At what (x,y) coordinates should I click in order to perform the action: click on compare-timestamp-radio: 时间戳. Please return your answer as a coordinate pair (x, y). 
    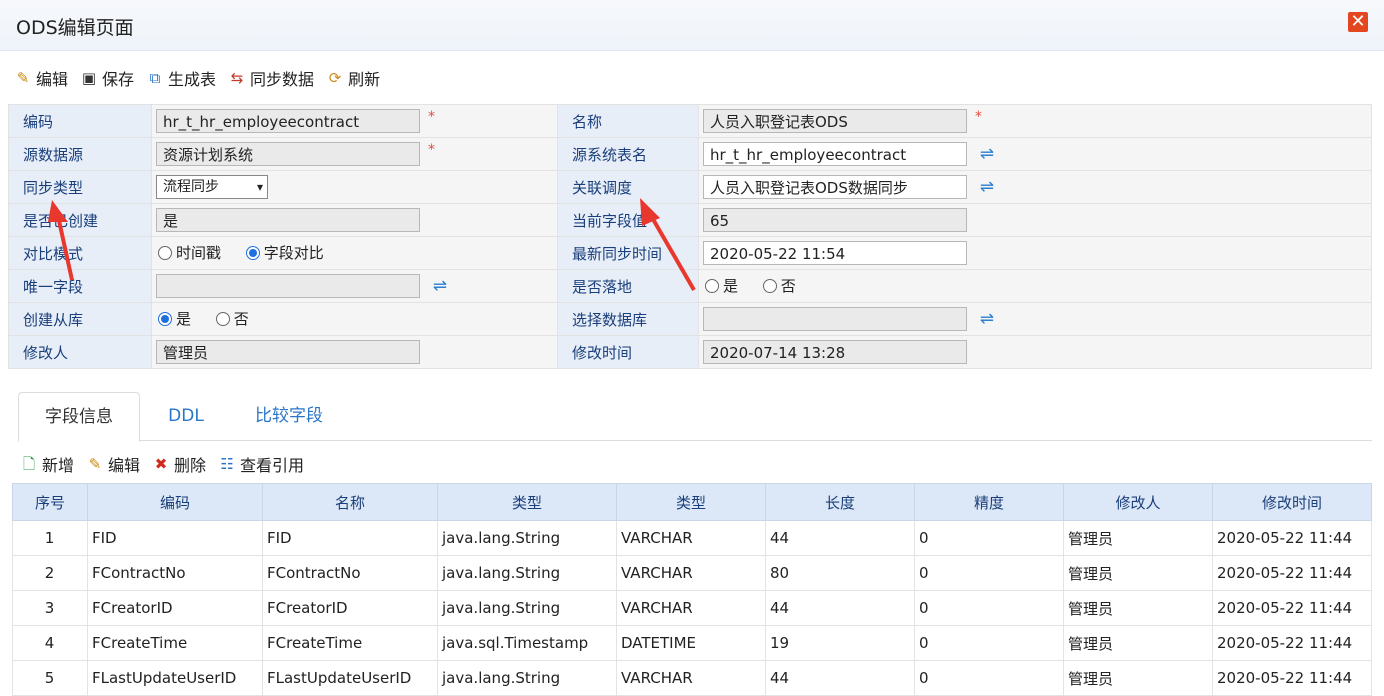
    Looking at the image, I should click on (189, 252).